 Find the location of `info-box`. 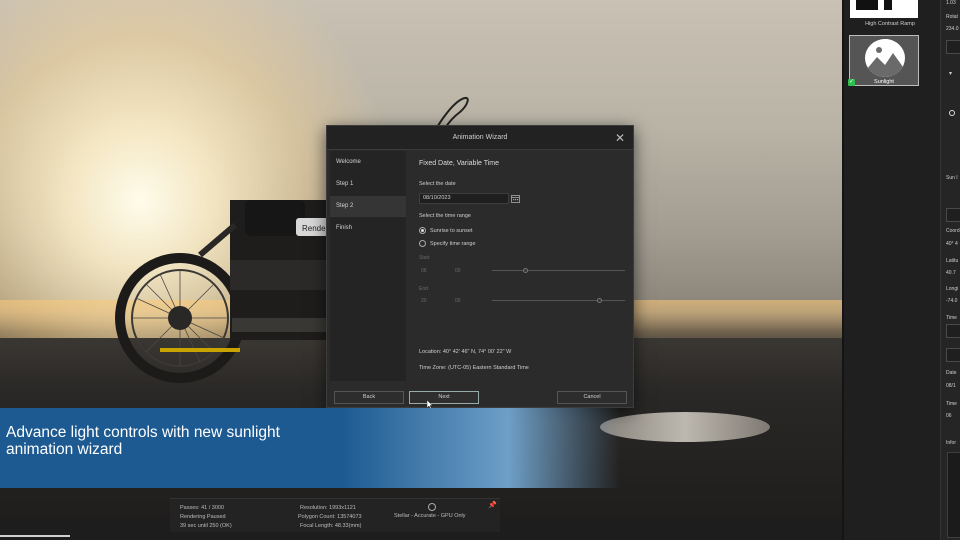

info-box is located at coordinates (953, 495).